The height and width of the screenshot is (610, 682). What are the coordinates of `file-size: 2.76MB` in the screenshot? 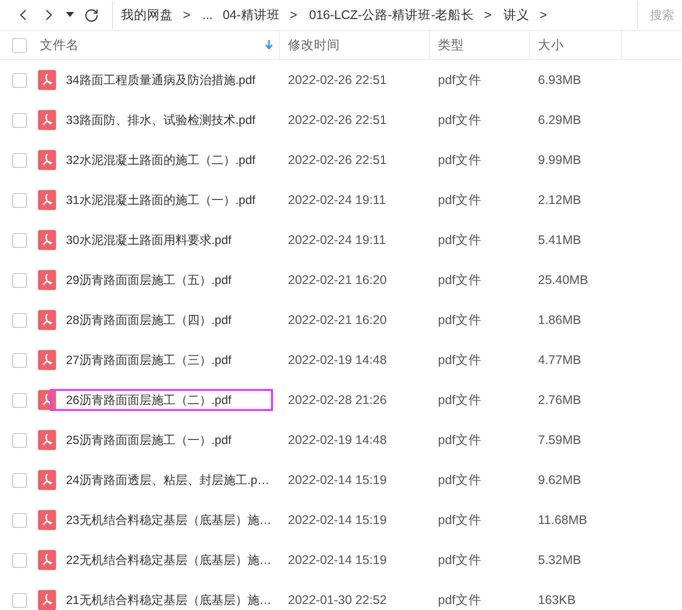 It's located at (559, 400).